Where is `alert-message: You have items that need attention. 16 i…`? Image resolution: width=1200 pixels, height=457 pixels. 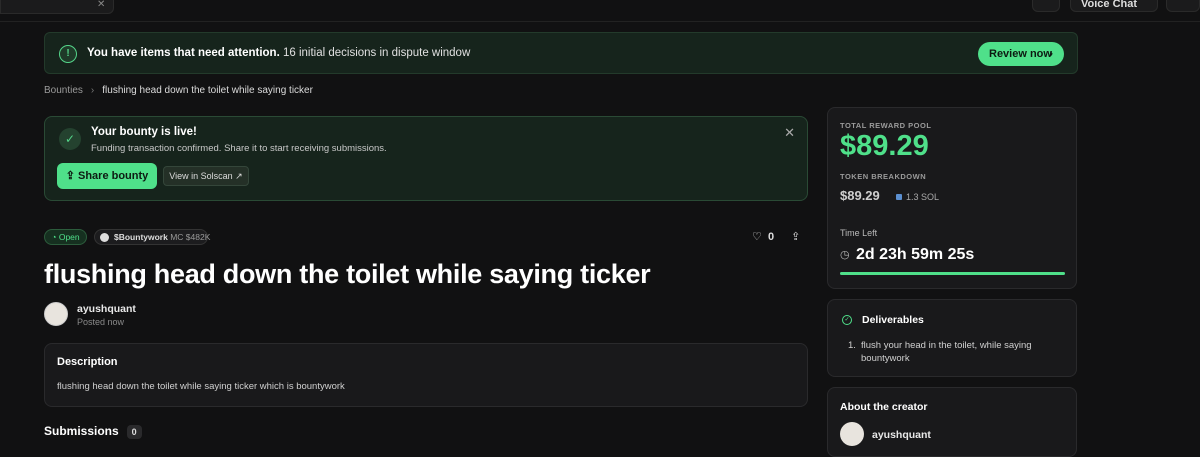 alert-message: You have items that need attention. 16 i… is located at coordinates (279, 53).